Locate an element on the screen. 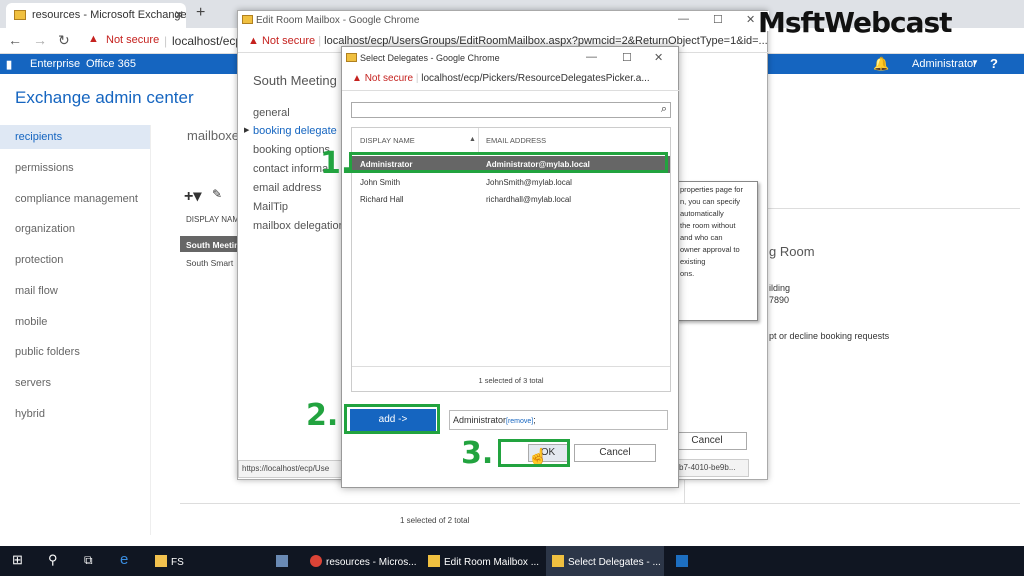 This screenshot has height=576, width=1024. nav-mailtip: MailTip is located at coordinates (270, 207).